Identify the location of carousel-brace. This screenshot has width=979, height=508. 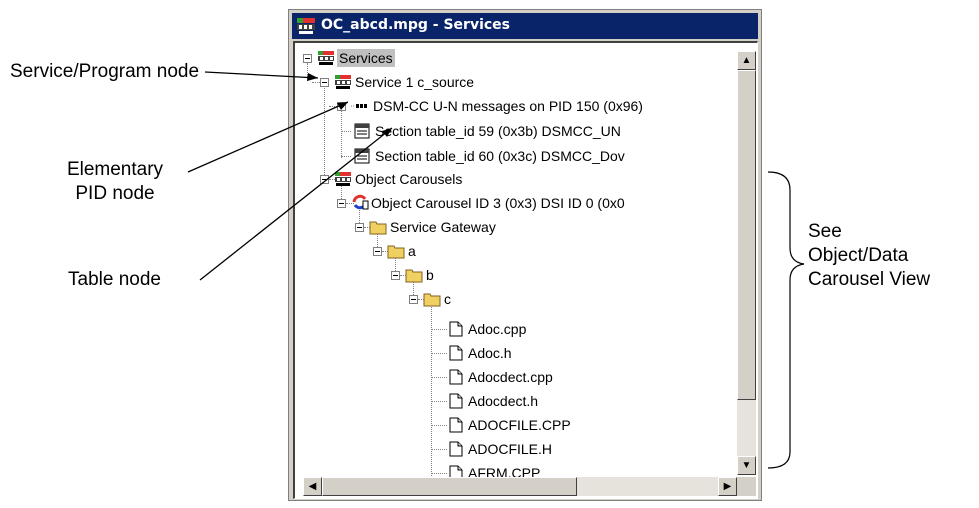
(786, 320).